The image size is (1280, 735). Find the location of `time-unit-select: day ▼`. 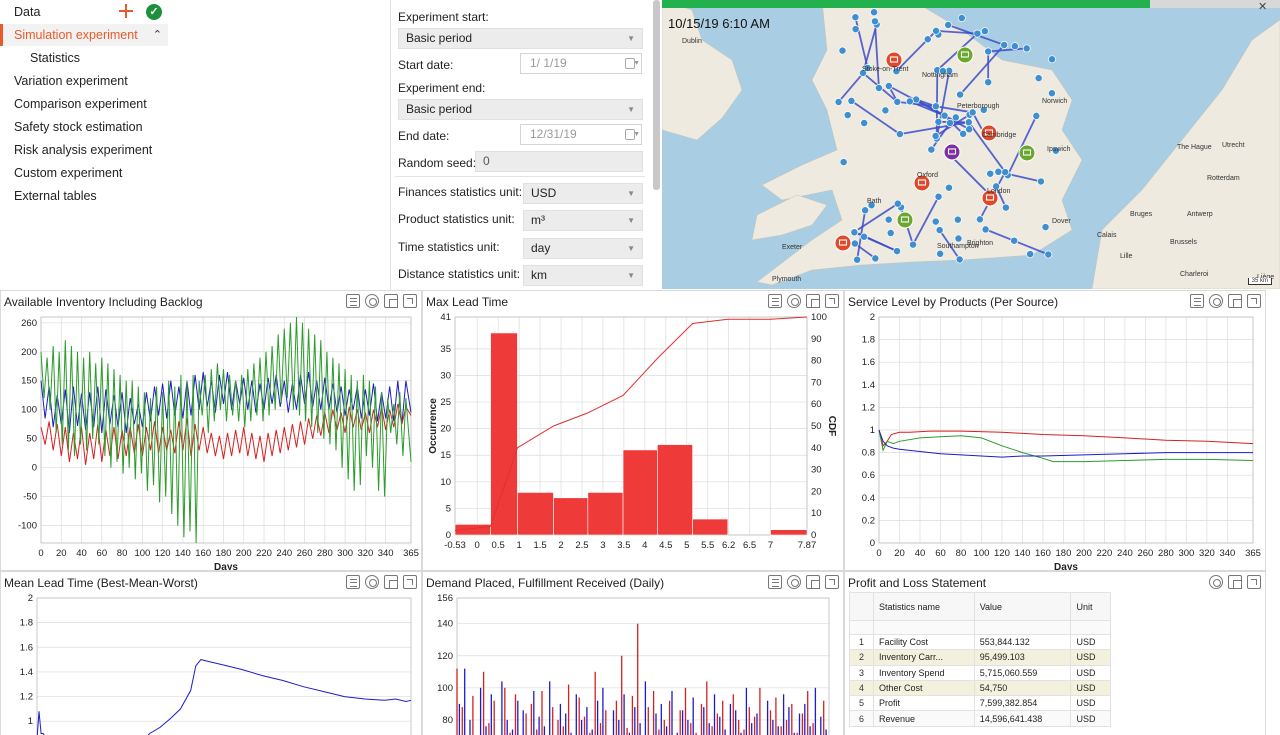

time-unit-select: day ▼ is located at coordinates (583, 248).